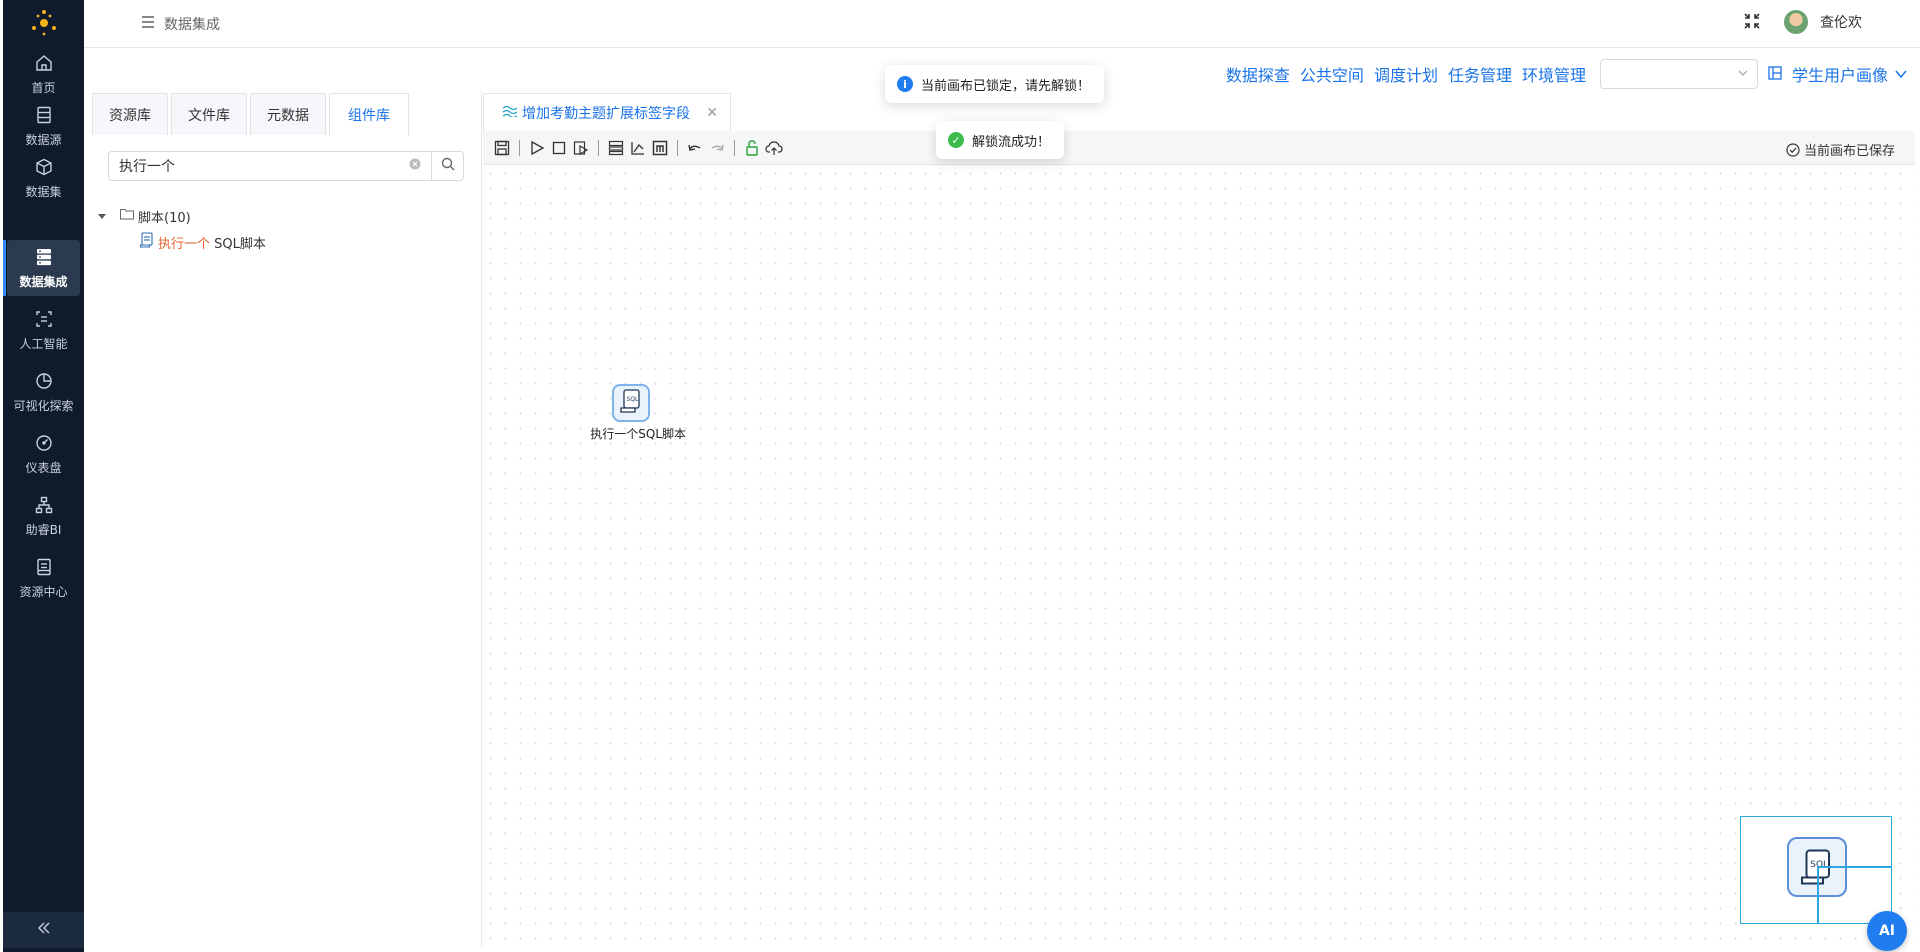  Describe the element at coordinates (43, 281) in the screenshot. I see `sidebar-item-label: 数据集成` at that location.